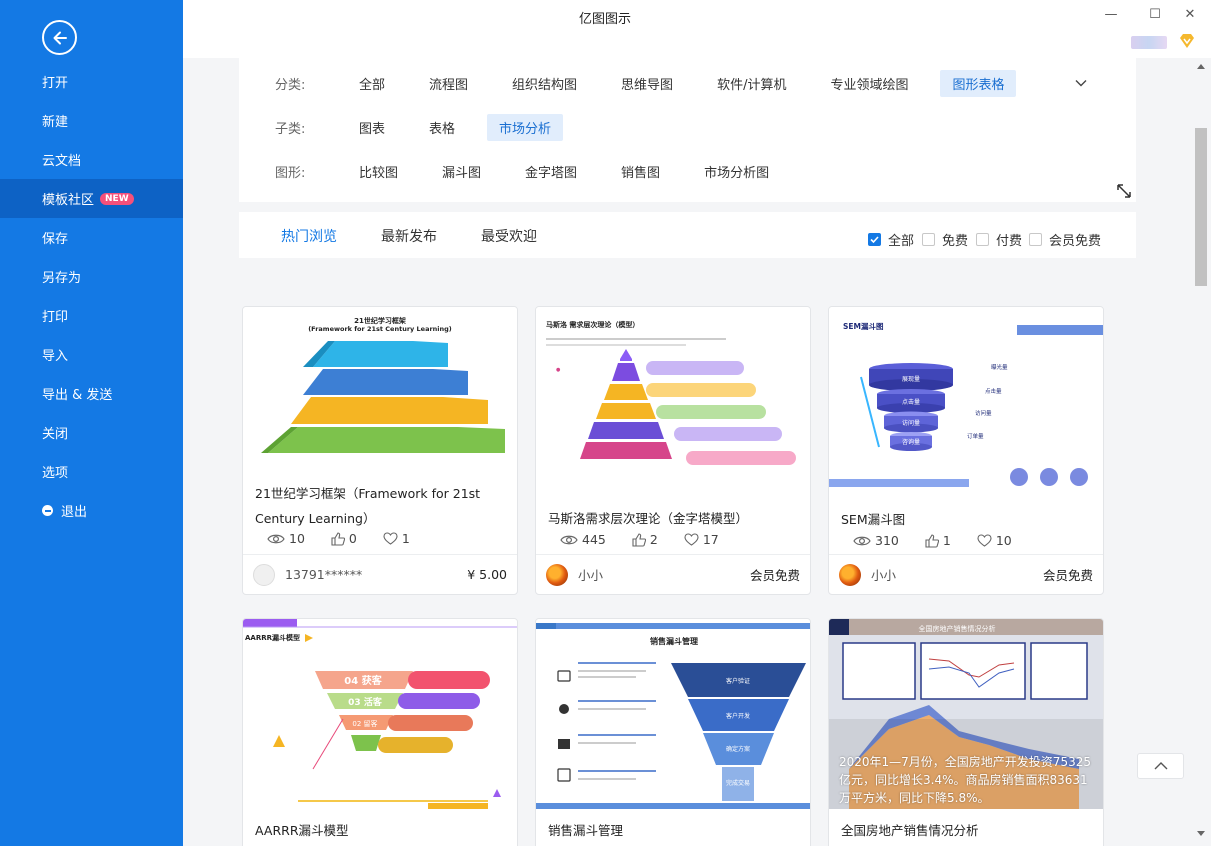  Describe the element at coordinates (736, 171) in the screenshot. I see `shape-market-analysis: 市场分析图` at that location.